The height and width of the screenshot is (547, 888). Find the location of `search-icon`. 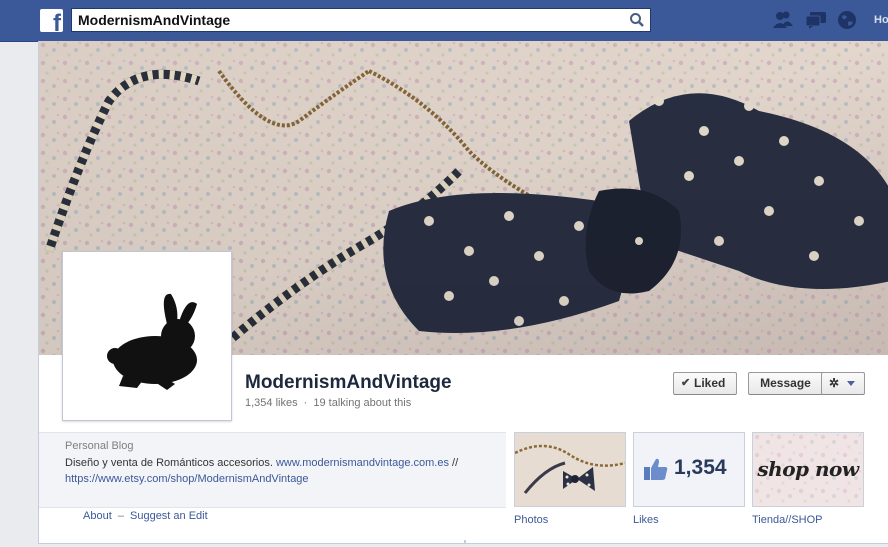

search-icon is located at coordinates (637, 20).